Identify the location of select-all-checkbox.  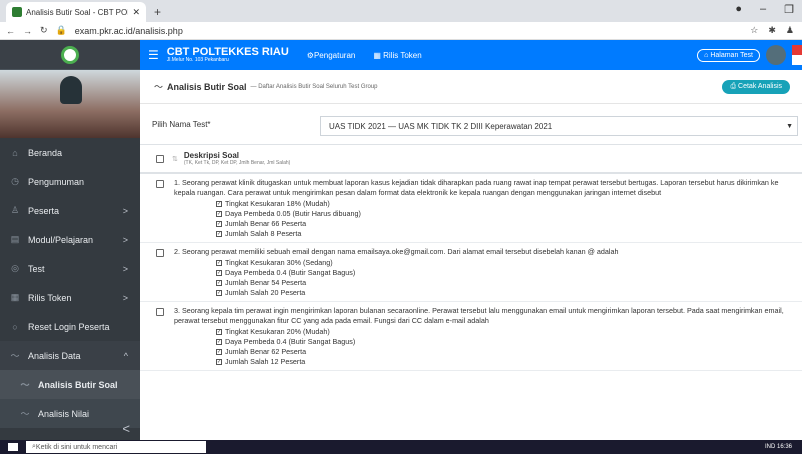
(160, 158).